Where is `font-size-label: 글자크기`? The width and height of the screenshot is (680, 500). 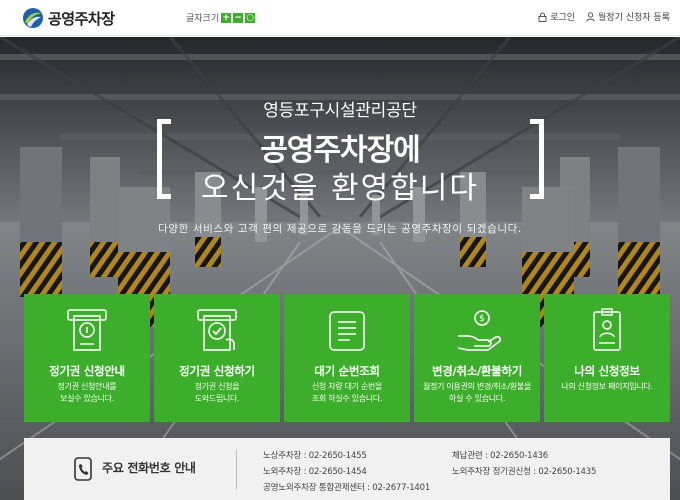
font-size-label: 글자크기 is located at coordinates (203, 19).